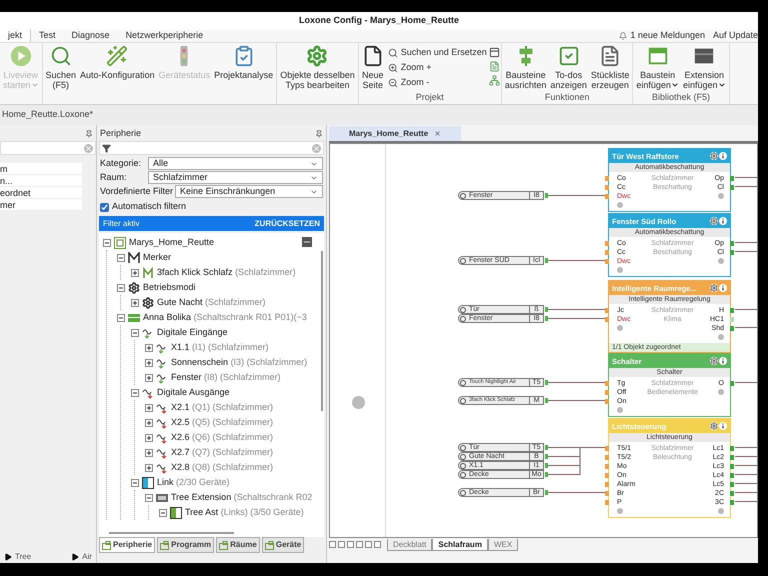  I want to click on network-icon, so click(494, 80).